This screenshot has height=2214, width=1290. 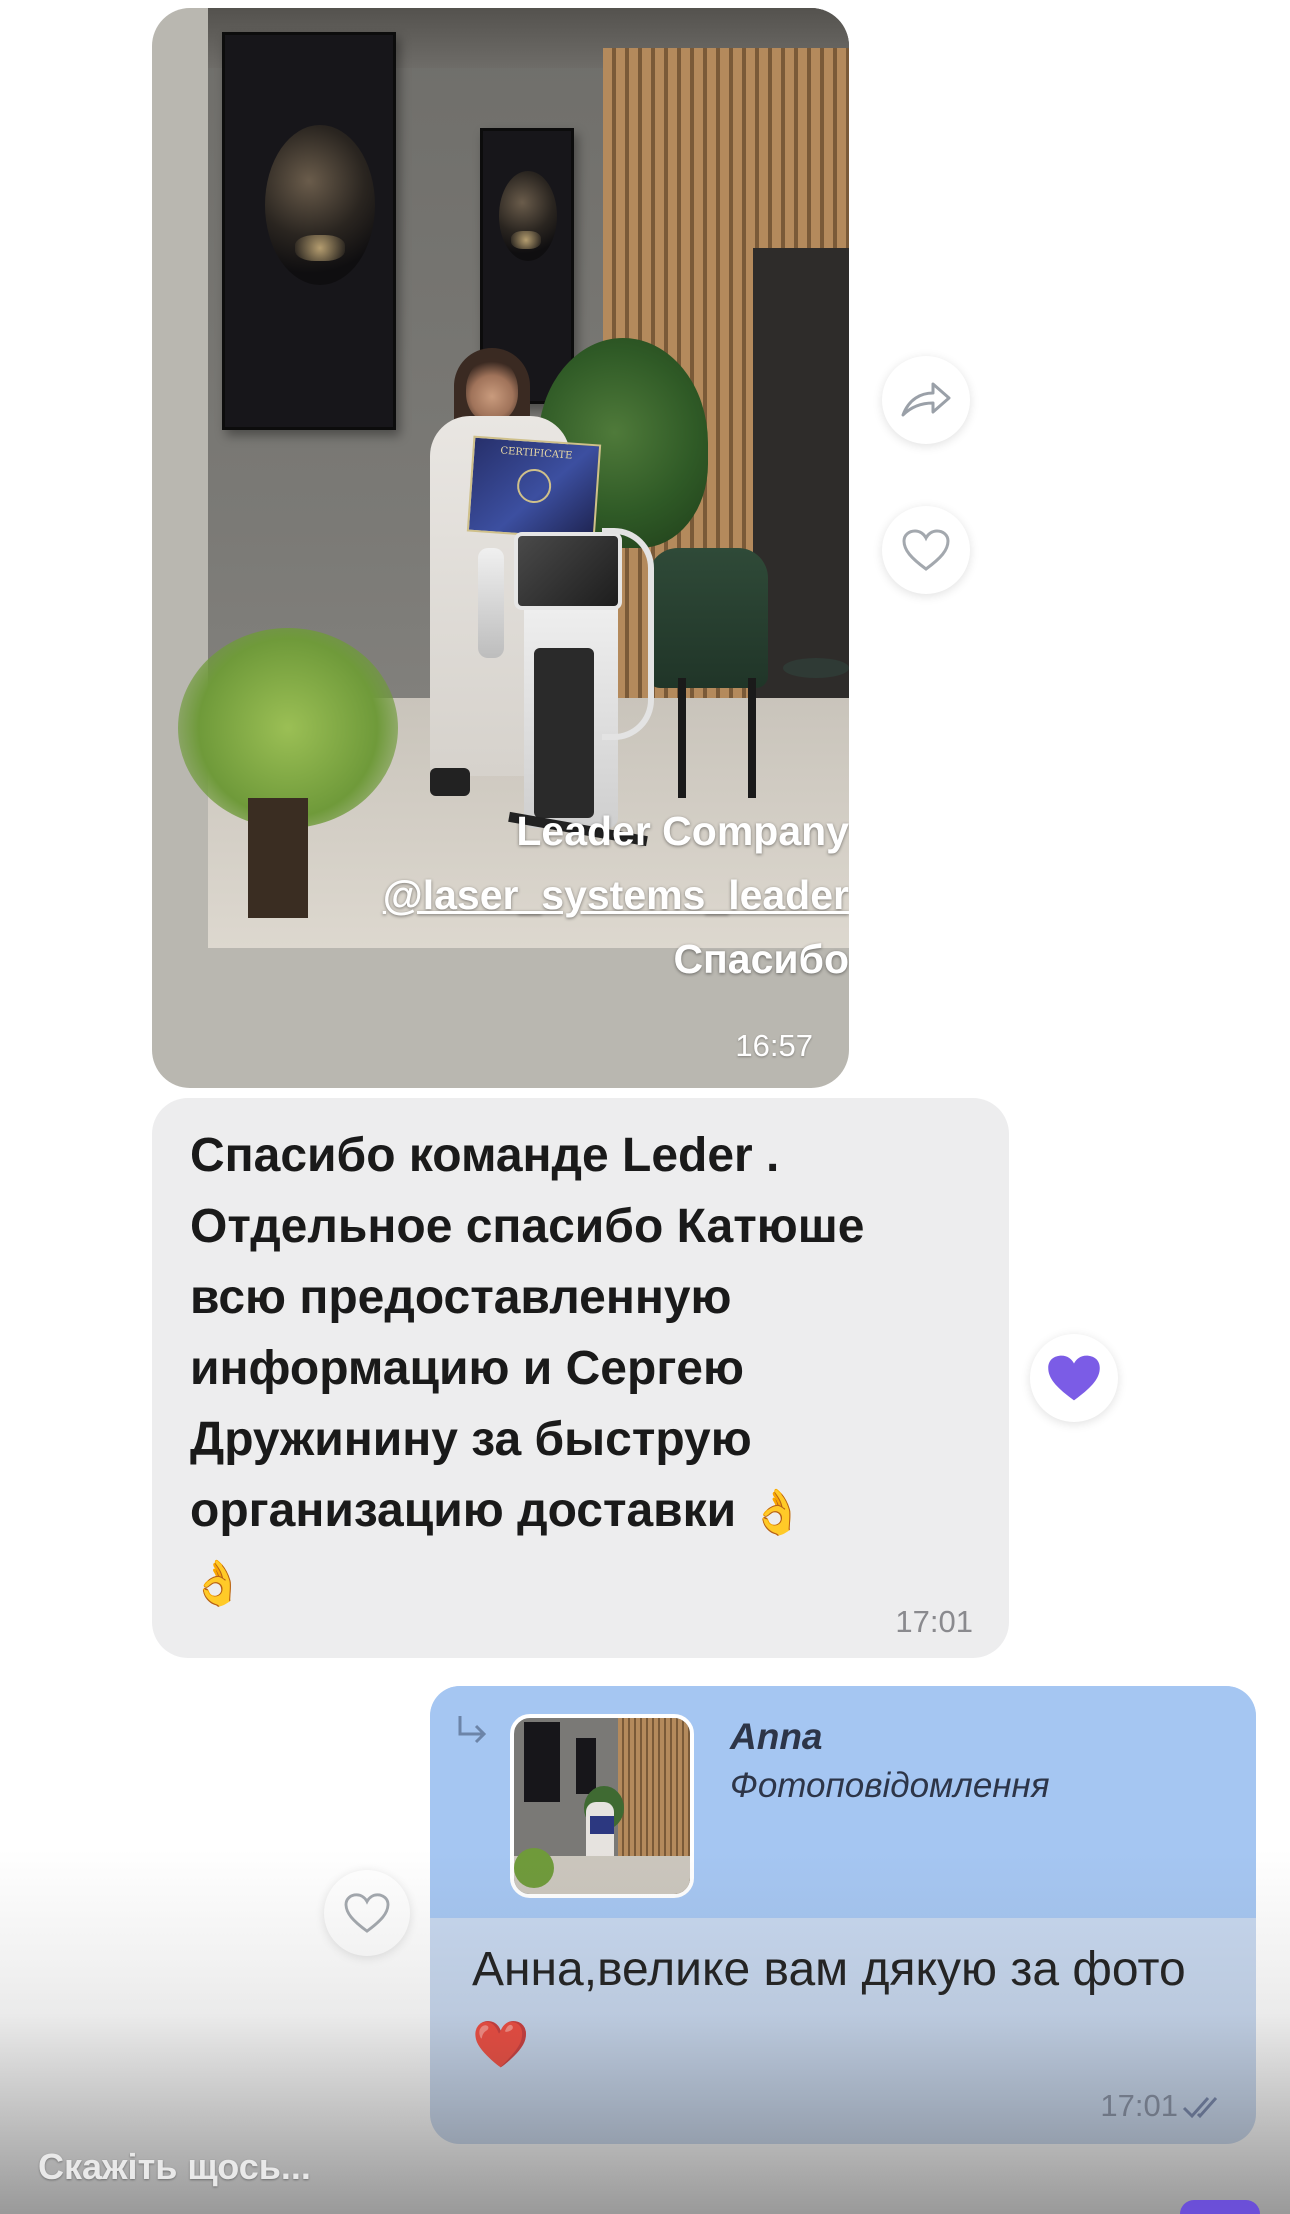 I want to click on person-shoe, so click(x=450, y=782).